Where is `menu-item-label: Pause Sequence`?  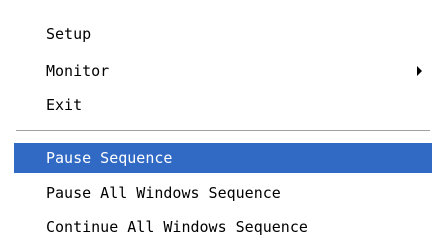 menu-item-label: Pause Sequence is located at coordinates (109, 158).